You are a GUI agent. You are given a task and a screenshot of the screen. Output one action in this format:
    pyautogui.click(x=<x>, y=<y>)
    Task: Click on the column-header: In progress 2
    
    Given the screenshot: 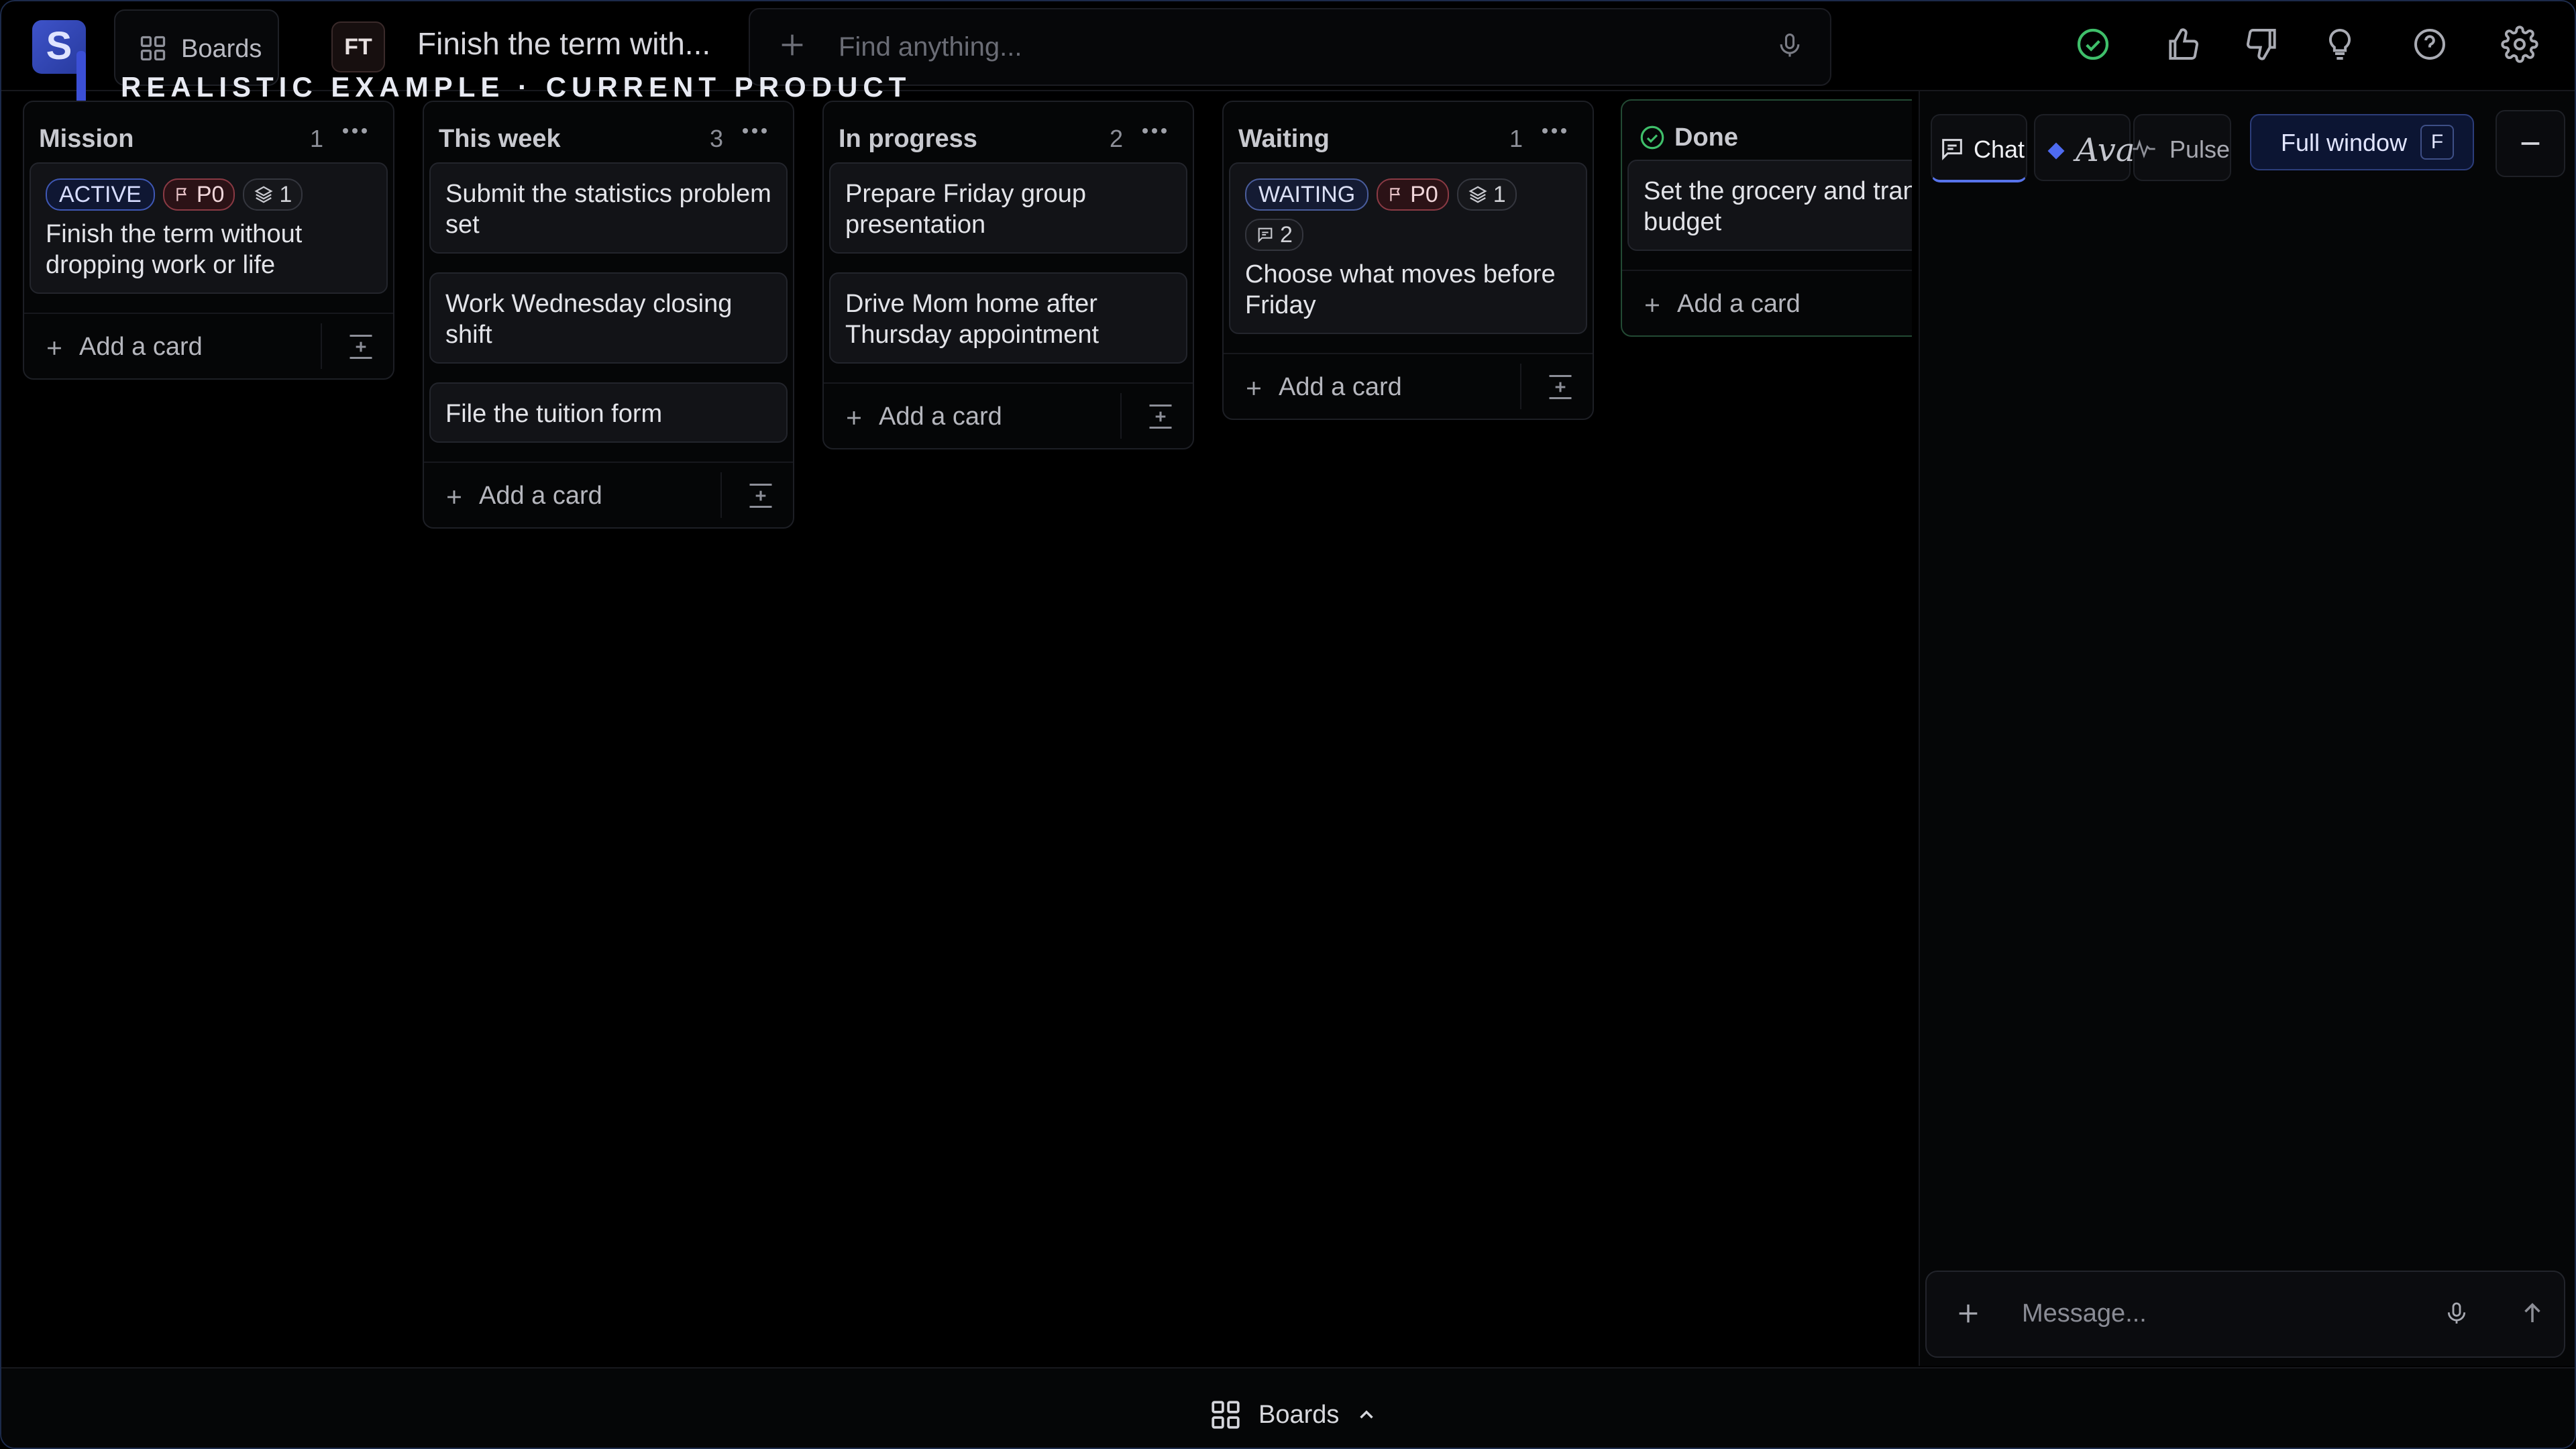 What is the action you would take?
    pyautogui.click(x=1008, y=132)
    